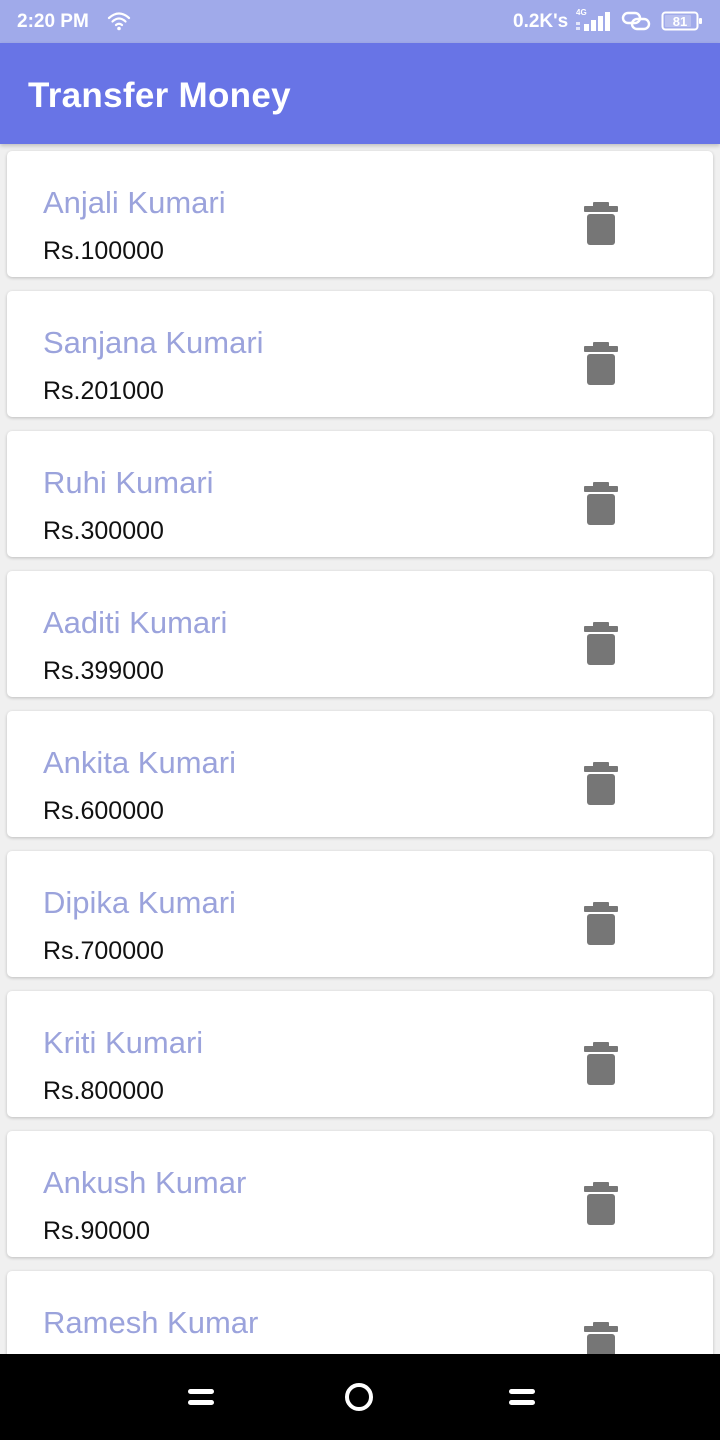 This screenshot has width=720, height=1440. I want to click on list-item: Ruhi Kumari Rs.300000, so click(360, 494).